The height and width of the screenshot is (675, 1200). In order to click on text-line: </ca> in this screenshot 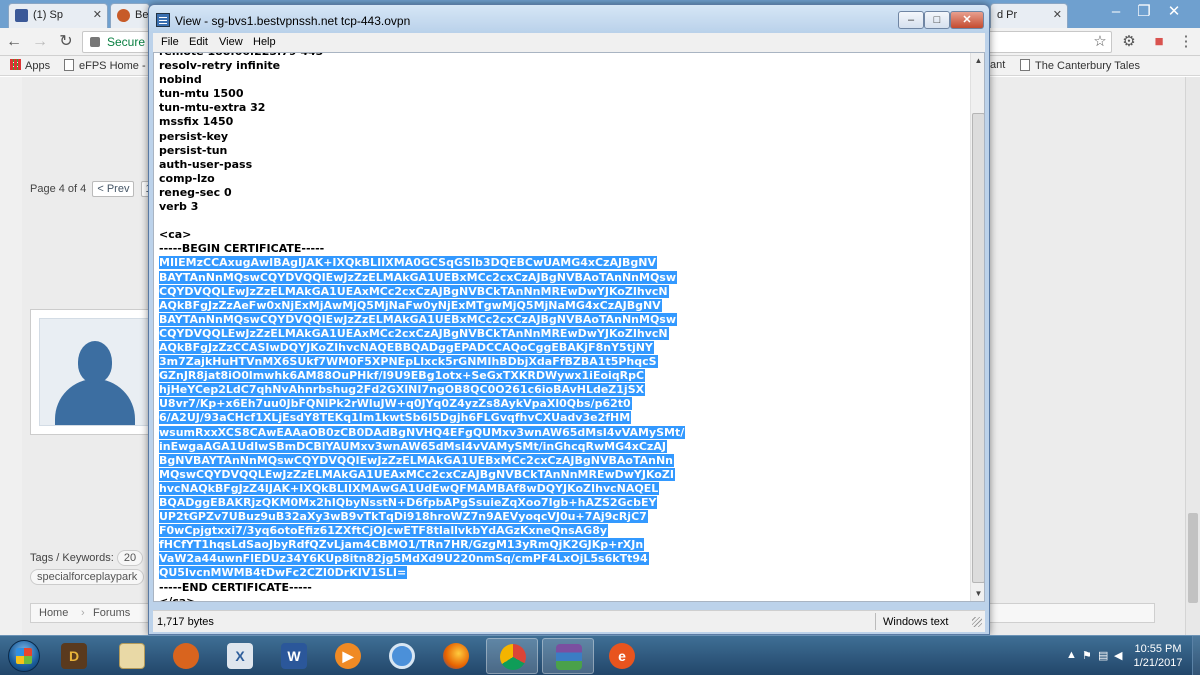, I will do `click(559, 598)`.